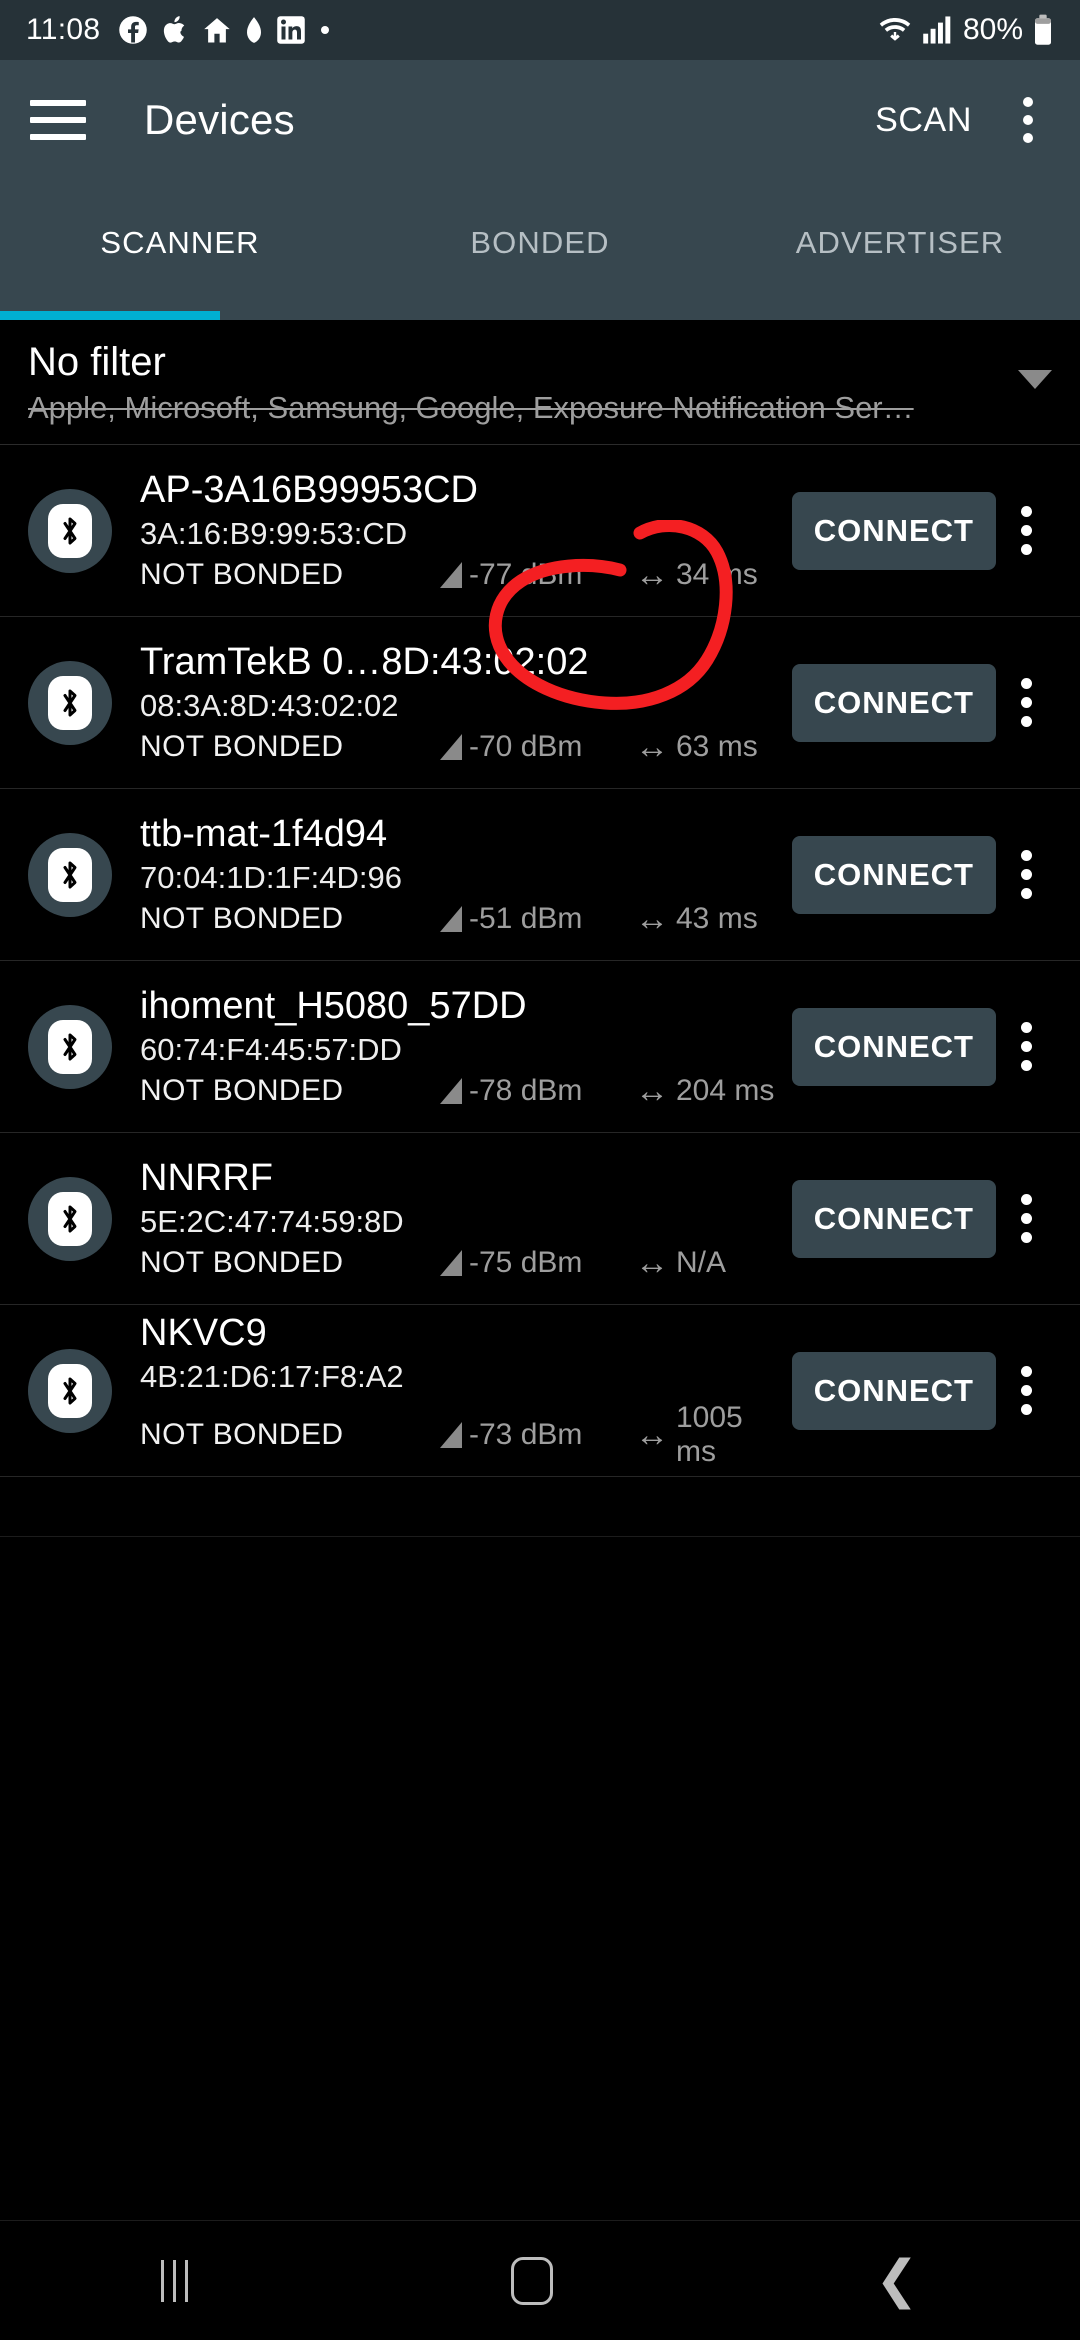 The image size is (1080, 2340). I want to click on rssi-value: -73 dBm, so click(537, 1435).